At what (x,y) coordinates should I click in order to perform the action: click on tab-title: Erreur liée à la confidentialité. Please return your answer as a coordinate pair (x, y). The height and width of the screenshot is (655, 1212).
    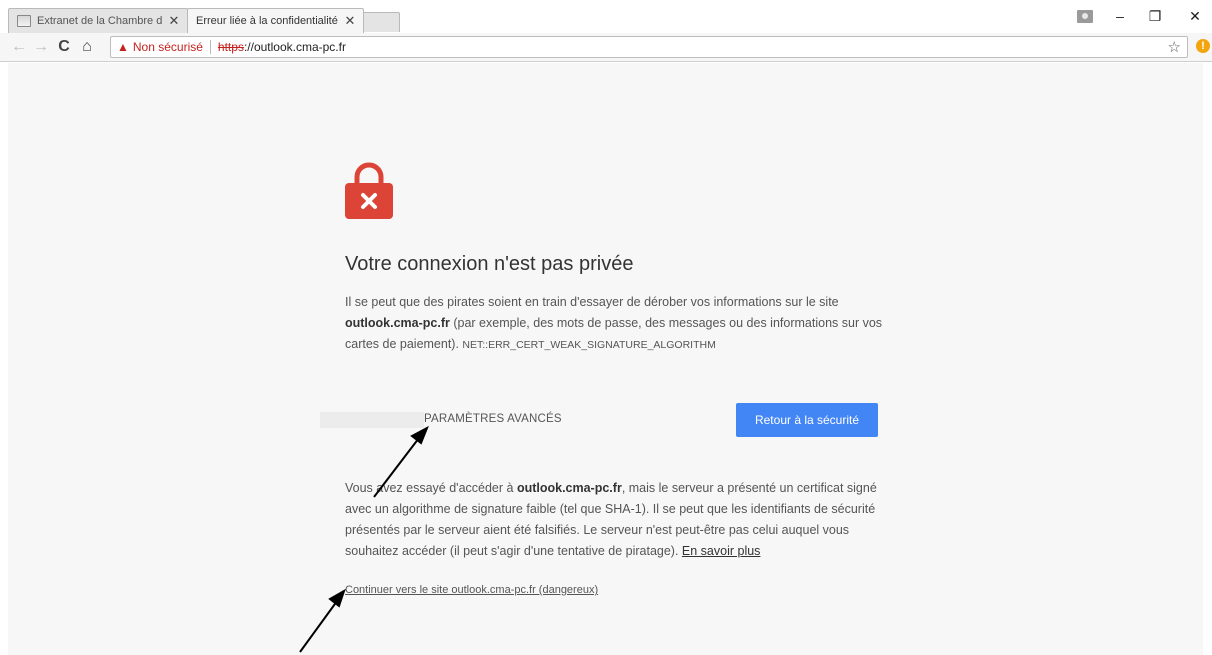
    Looking at the image, I should click on (267, 21).